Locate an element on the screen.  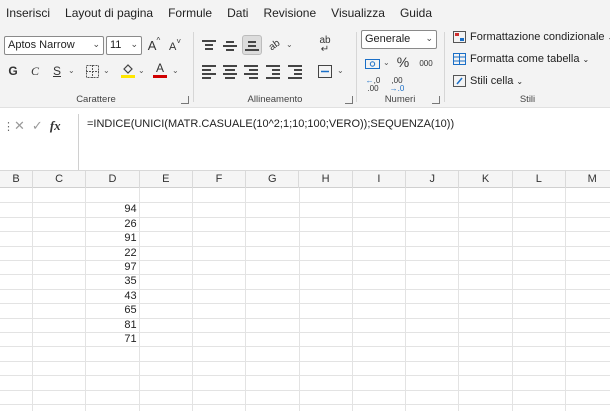
menu-visualizza: Visualizza is located at coordinates (358, 13).